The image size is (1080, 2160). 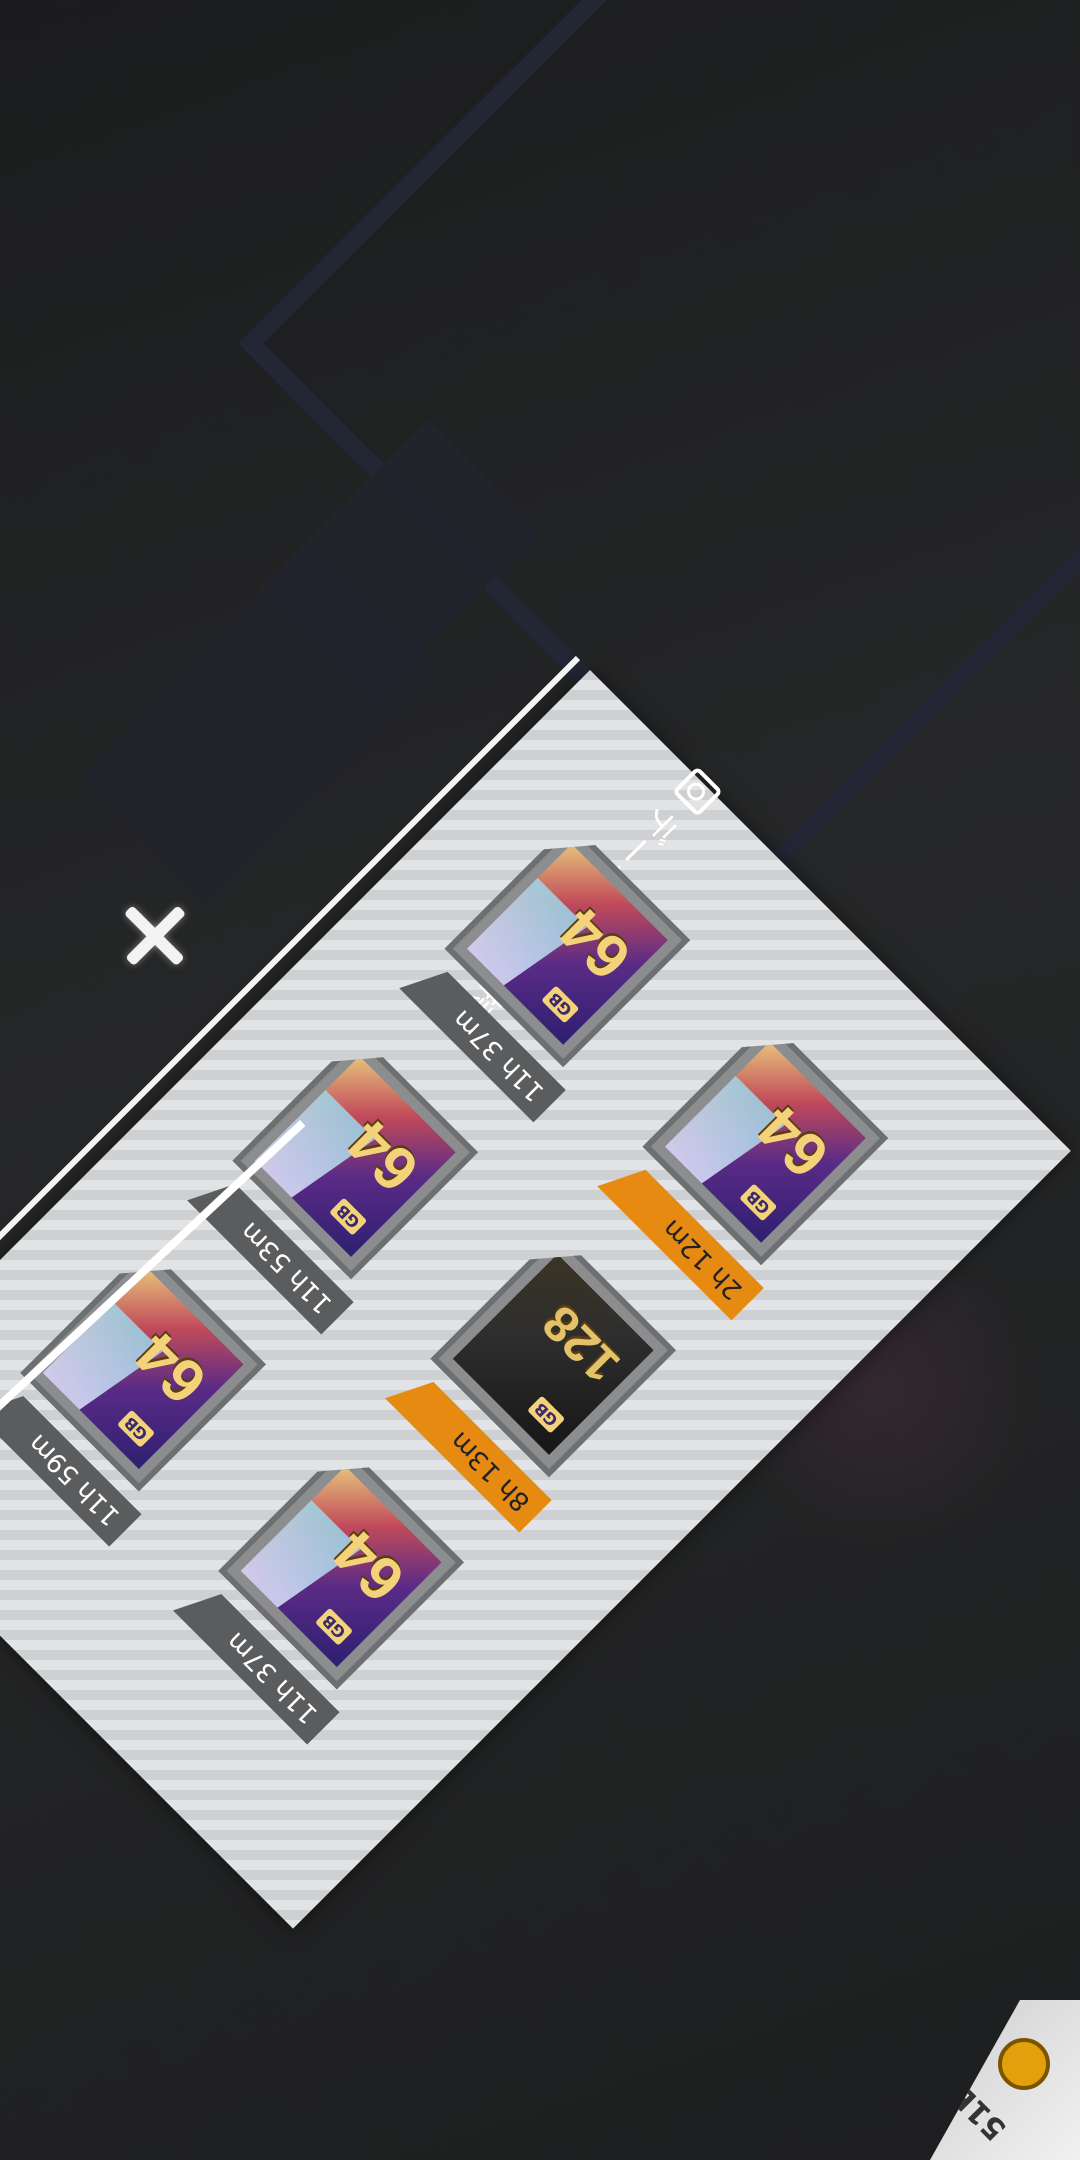 What do you see at coordinates (339, 1175) in the screenshot?
I see `chip-card-2: 11h 53m GB 64` at bounding box center [339, 1175].